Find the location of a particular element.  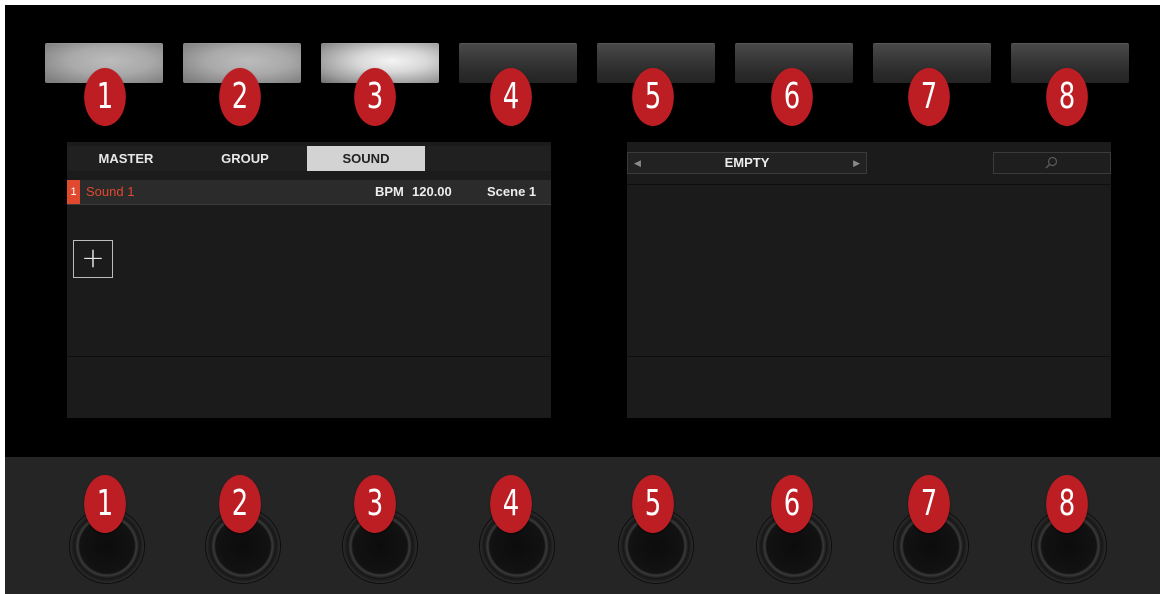

preset-navigator: ◀ EMPTY ▶ is located at coordinates (747, 163).